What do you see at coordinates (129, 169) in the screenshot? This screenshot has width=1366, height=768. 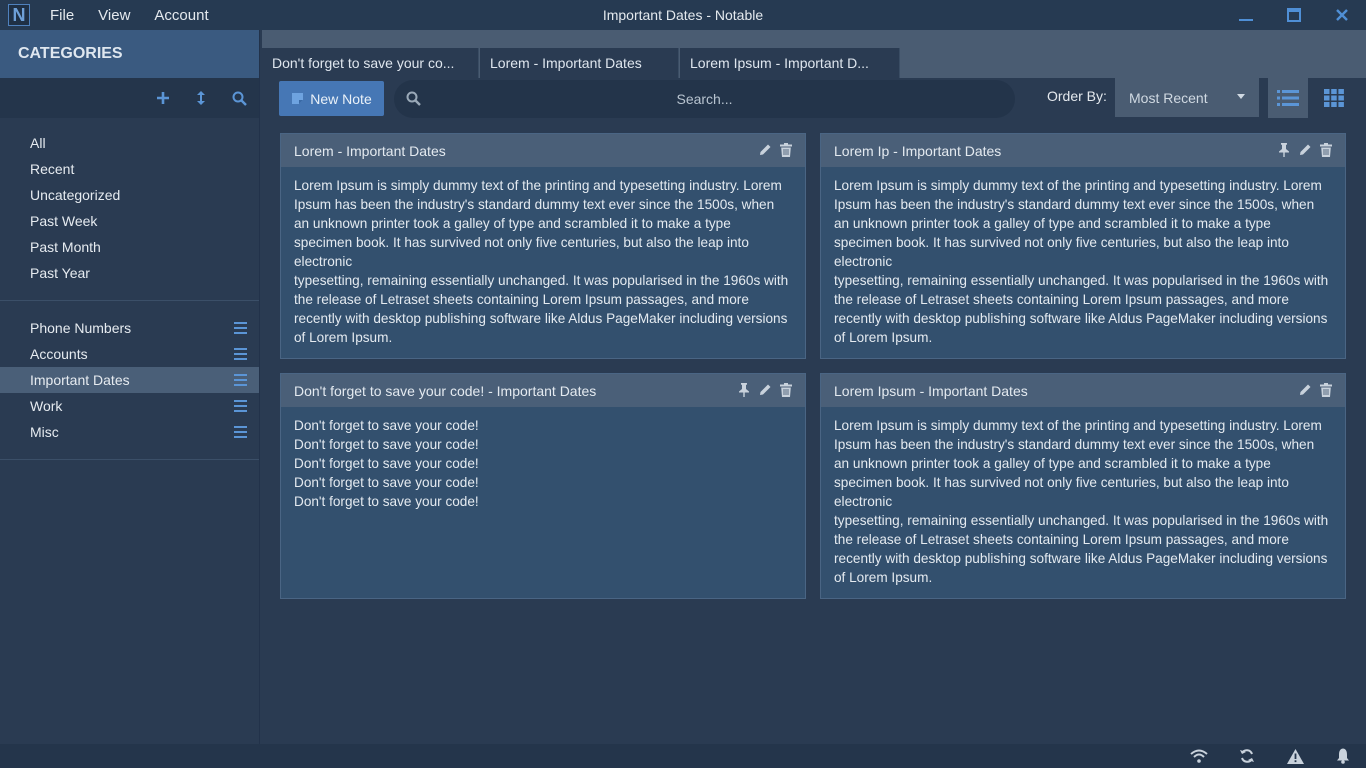 I see `sidebar-item-recent: Recent` at bounding box center [129, 169].